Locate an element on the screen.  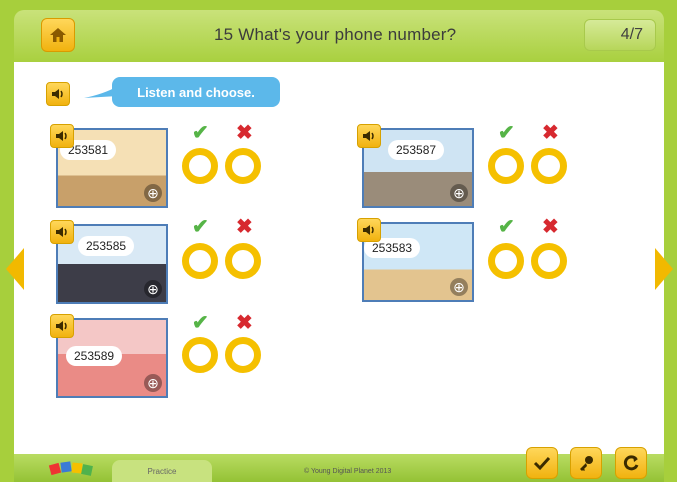
page-indicator: 4/7 is located at coordinates (620, 35).